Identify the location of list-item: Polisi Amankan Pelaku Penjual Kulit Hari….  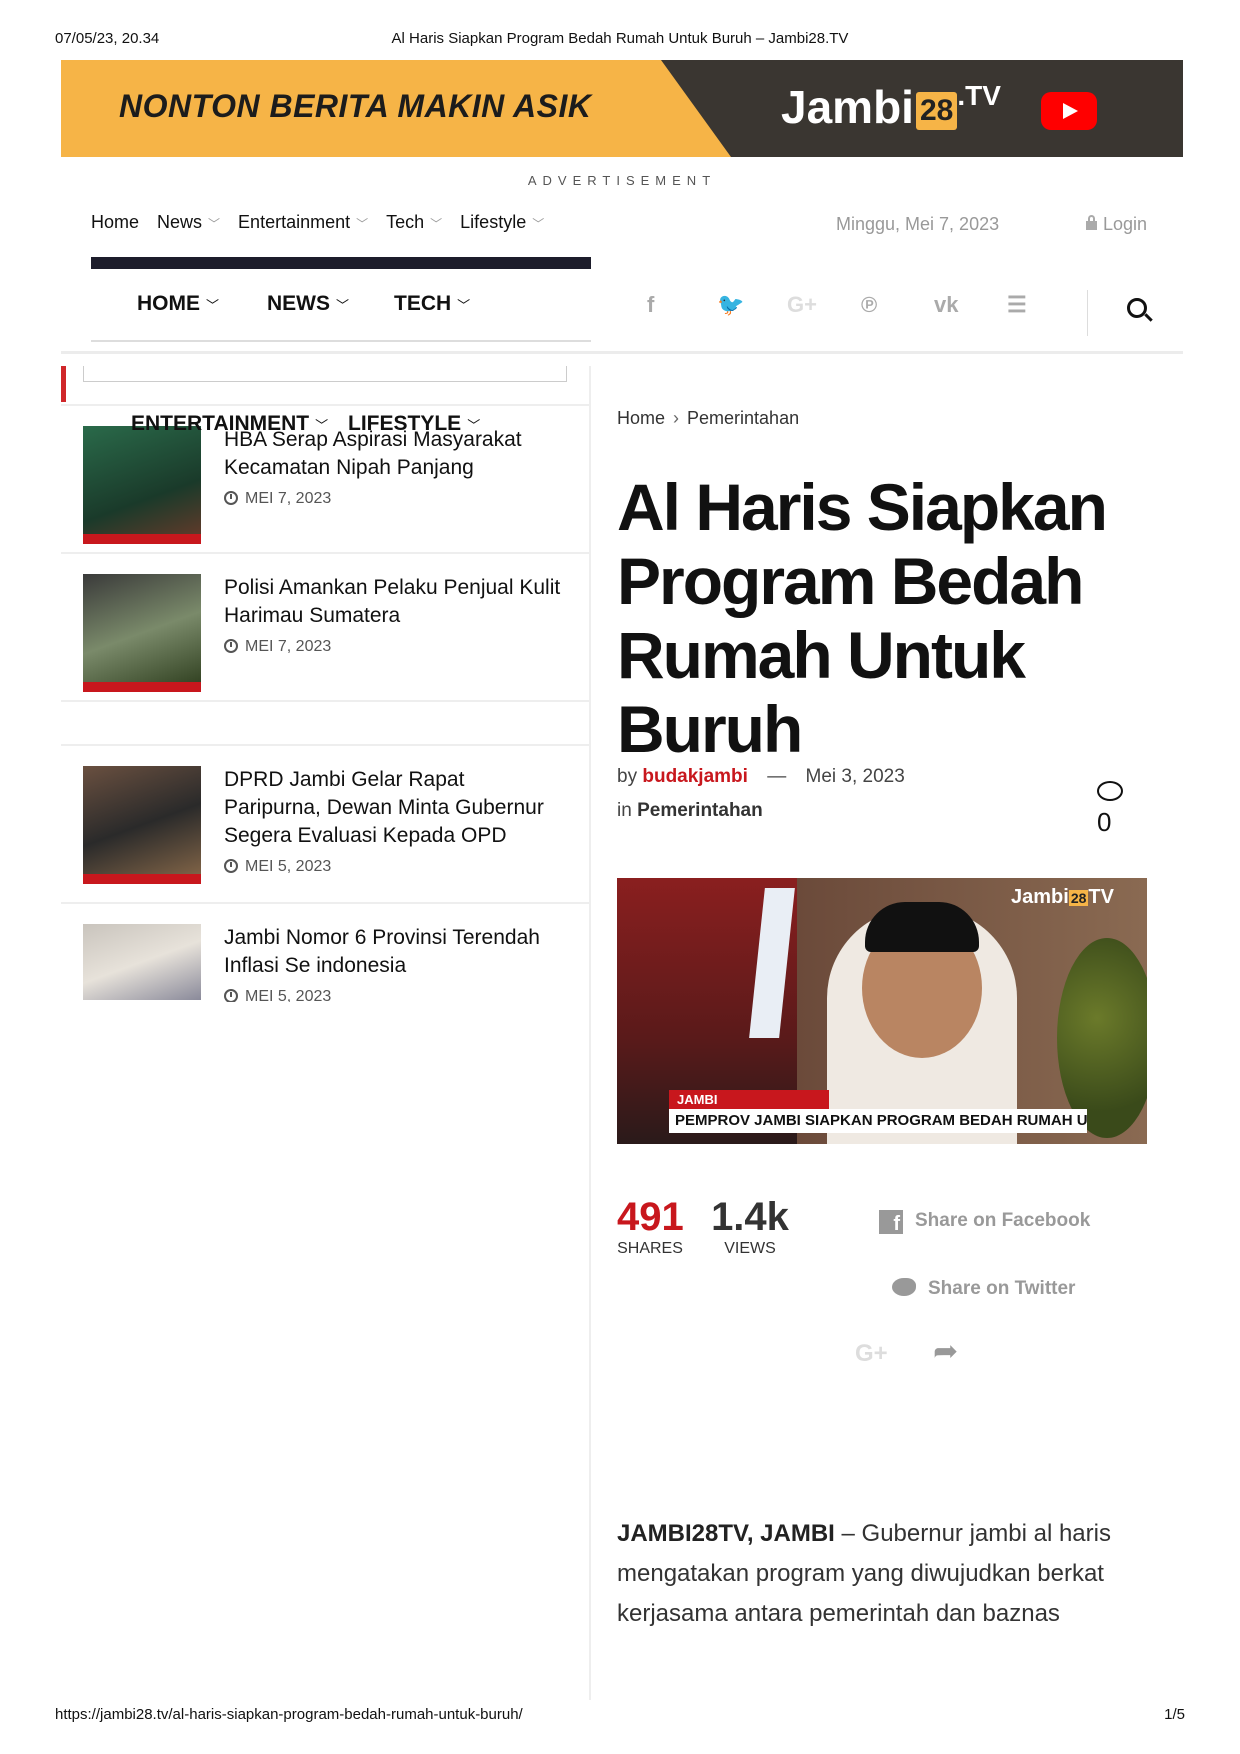
(326, 626).